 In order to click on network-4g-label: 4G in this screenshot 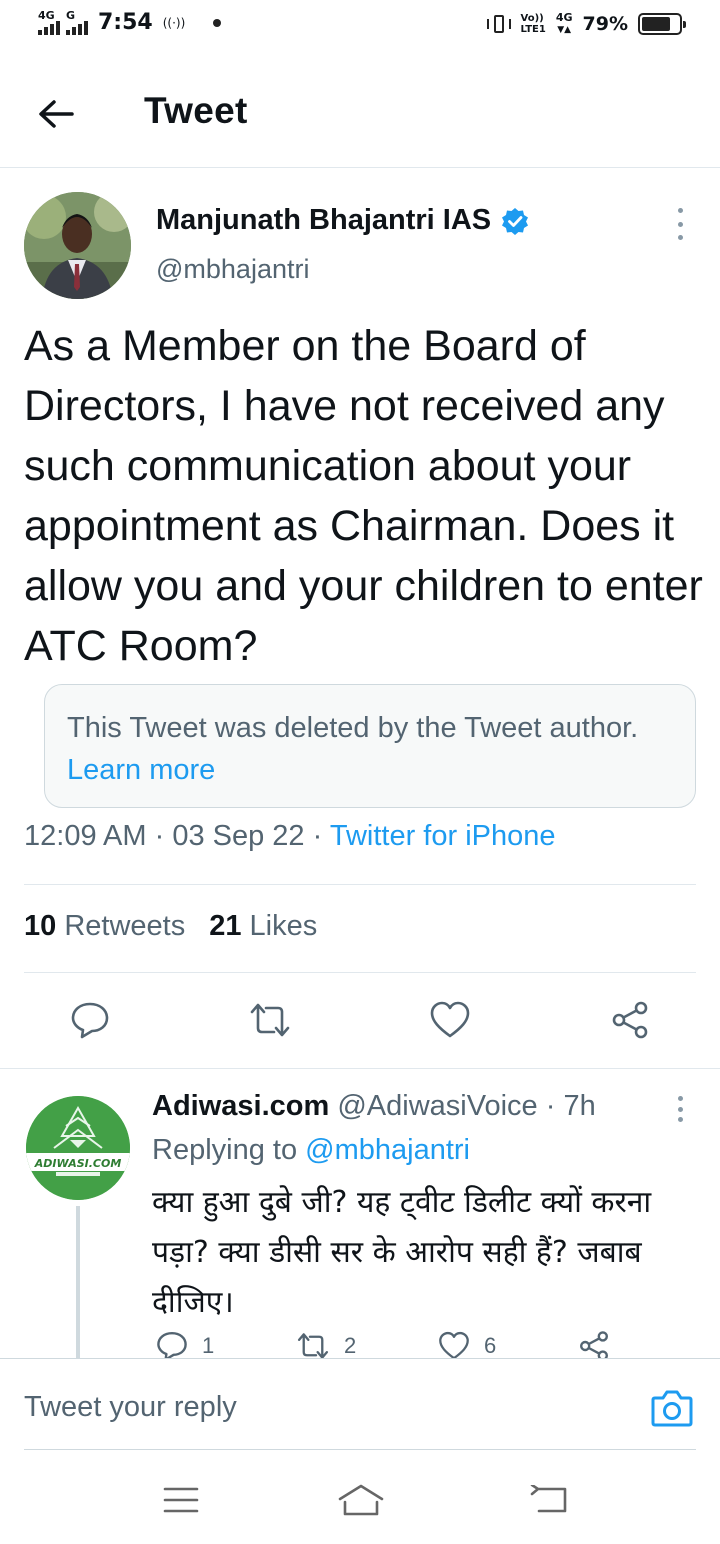, I will do `click(564, 17)`.